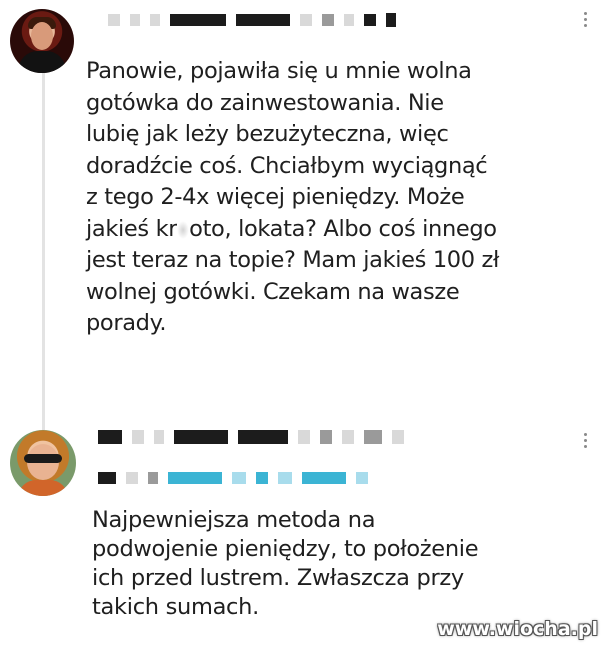 Image resolution: width=610 pixels, height=652 pixels. Describe the element at coordinates (43, 250) in the screenshot. I see `thread-line` at that location.